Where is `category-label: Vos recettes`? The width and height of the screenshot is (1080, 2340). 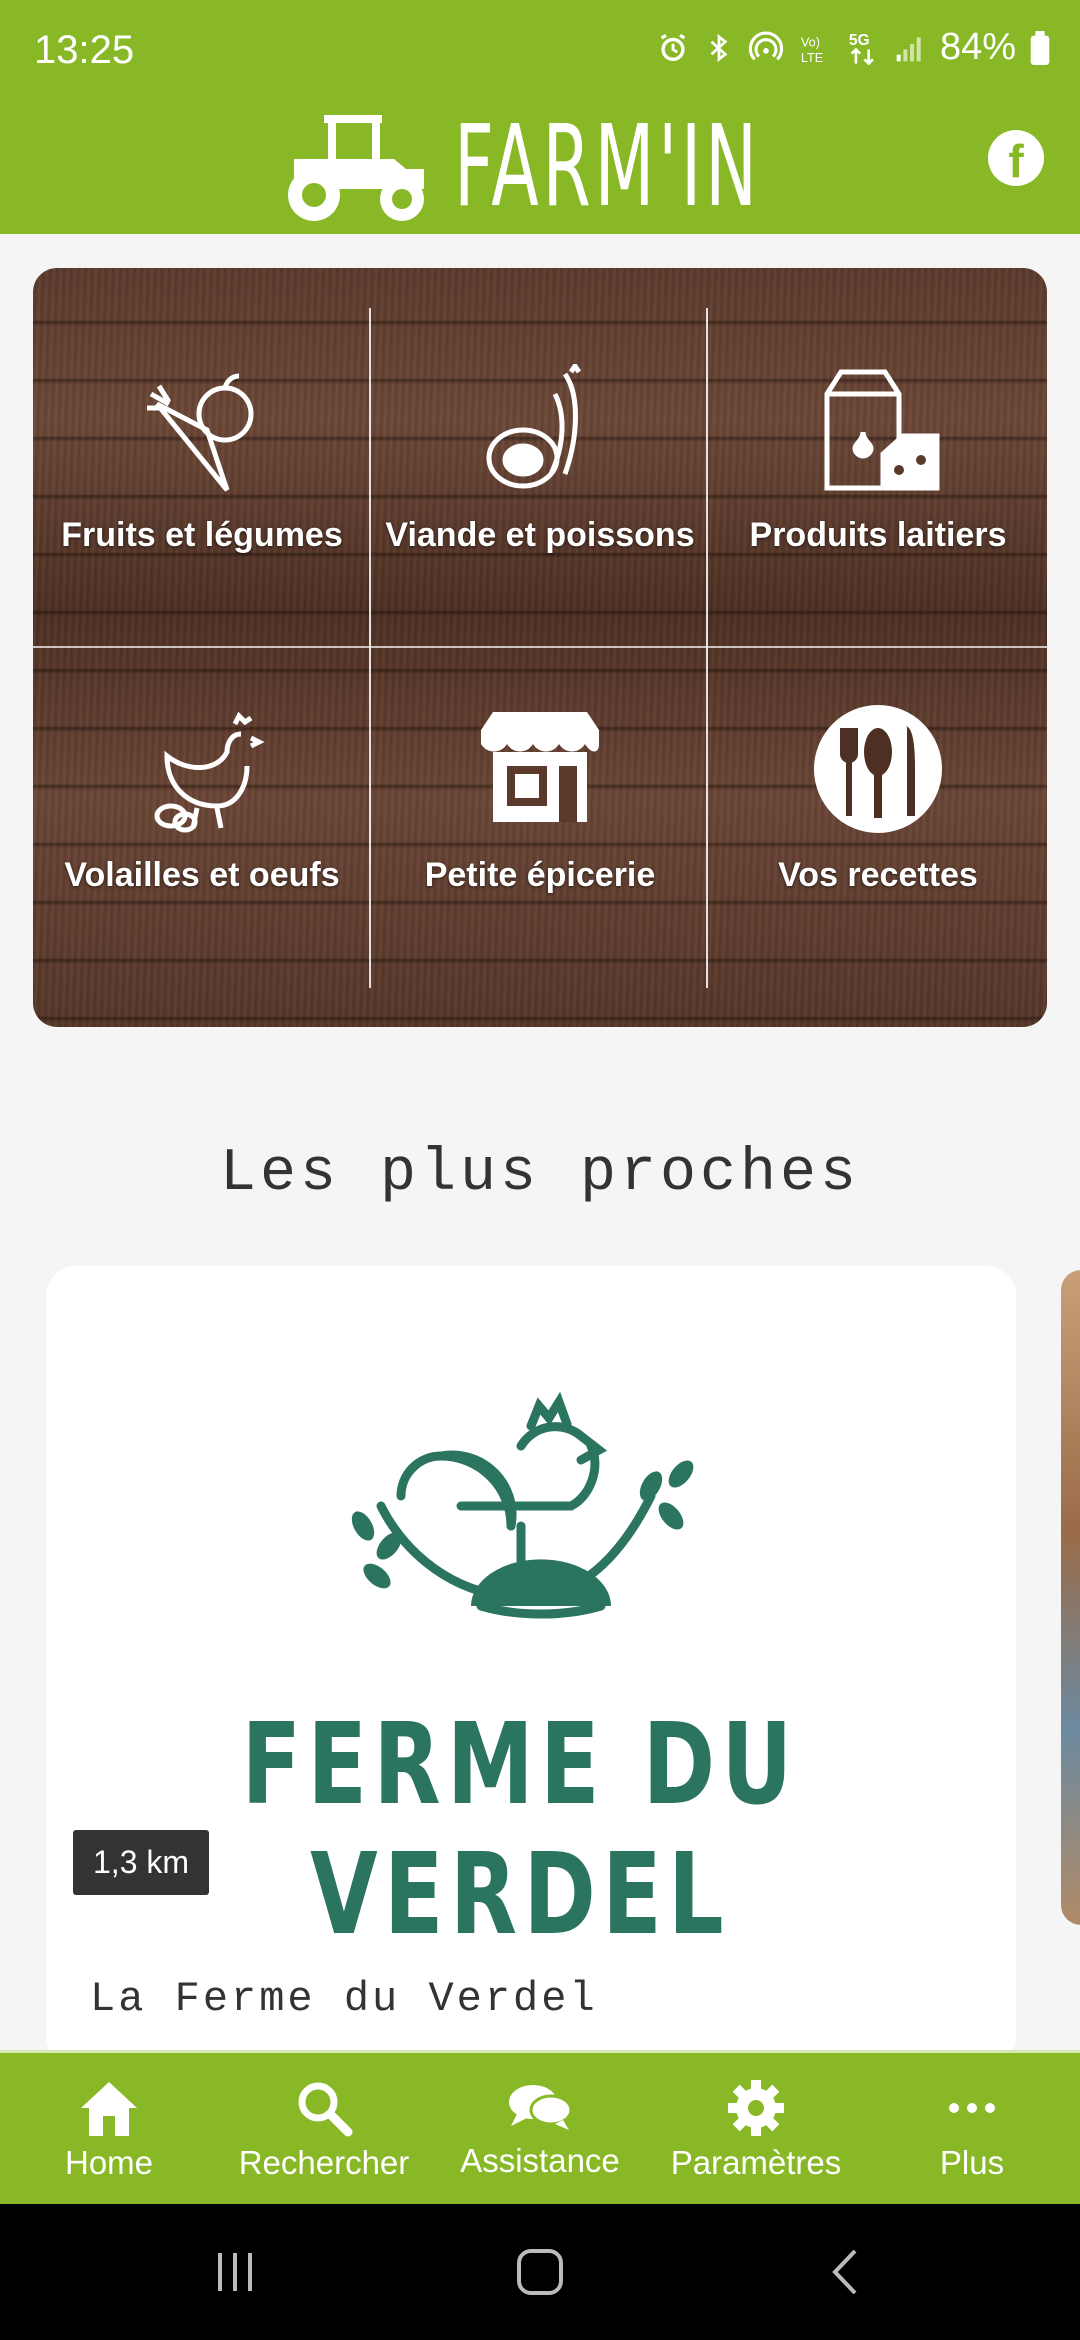
category-label: Vos recettes is located at coordinates (878, 875).